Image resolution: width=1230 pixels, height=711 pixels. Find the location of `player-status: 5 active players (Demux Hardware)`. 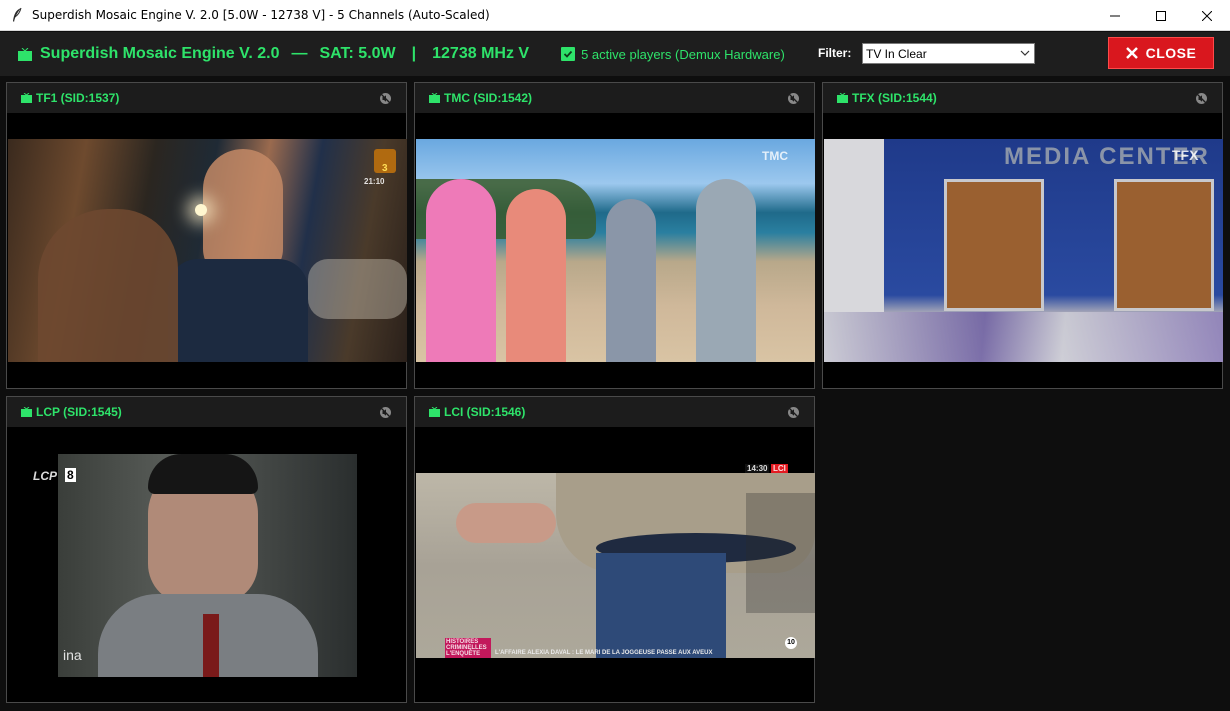

player-status: 5 active players (Demux Hardware) is located at coordinates (673, 54).